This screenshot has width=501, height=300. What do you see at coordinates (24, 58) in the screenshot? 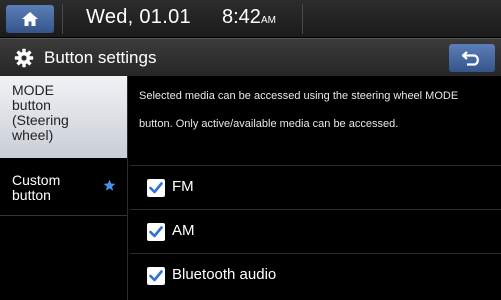
I see `gear-icon` at bounding box center [24, 58].